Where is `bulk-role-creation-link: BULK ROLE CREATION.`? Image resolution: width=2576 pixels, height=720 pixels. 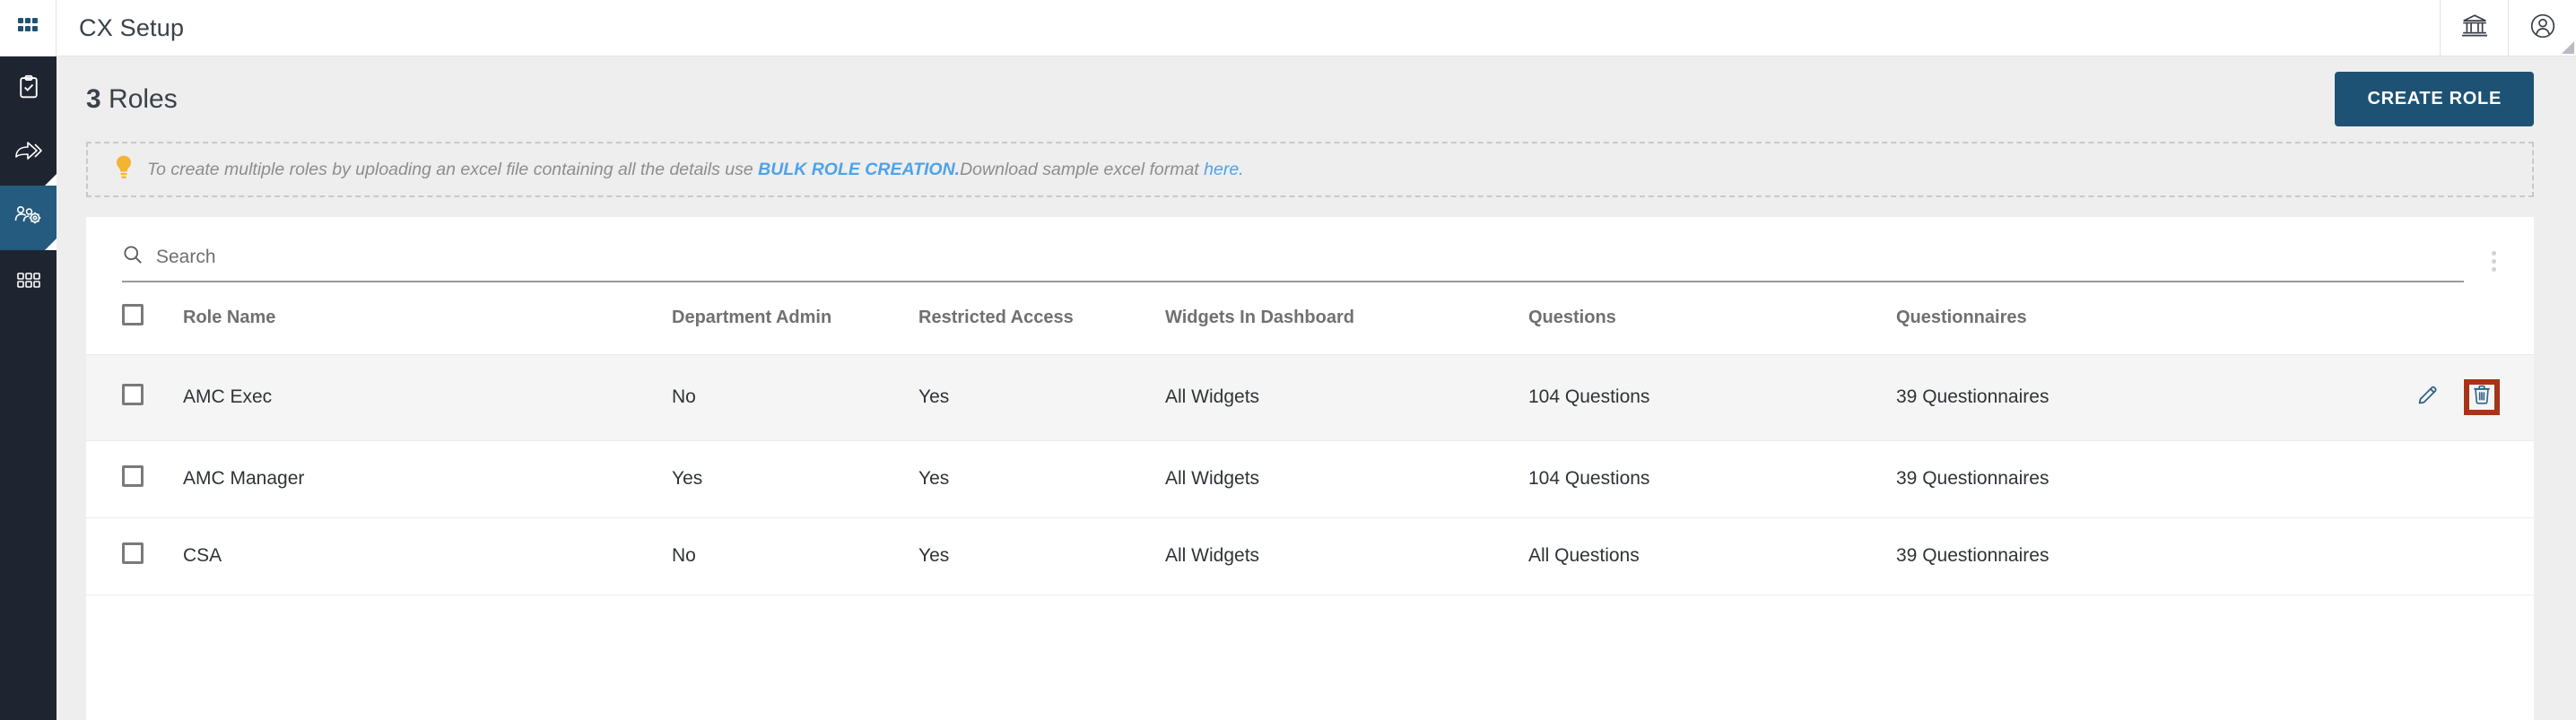
bulk-role-creation-link: BULK ROLE CREATION. is located at coordinates (859, 169).